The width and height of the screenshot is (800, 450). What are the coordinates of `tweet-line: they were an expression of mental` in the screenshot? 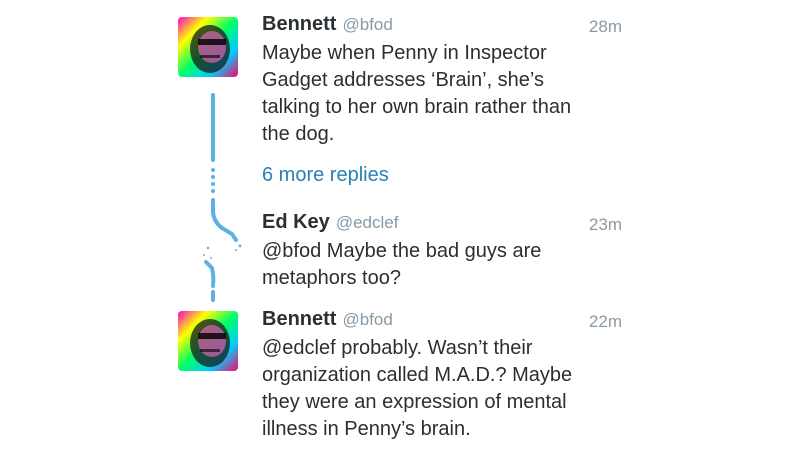 It's located at (414, 402).